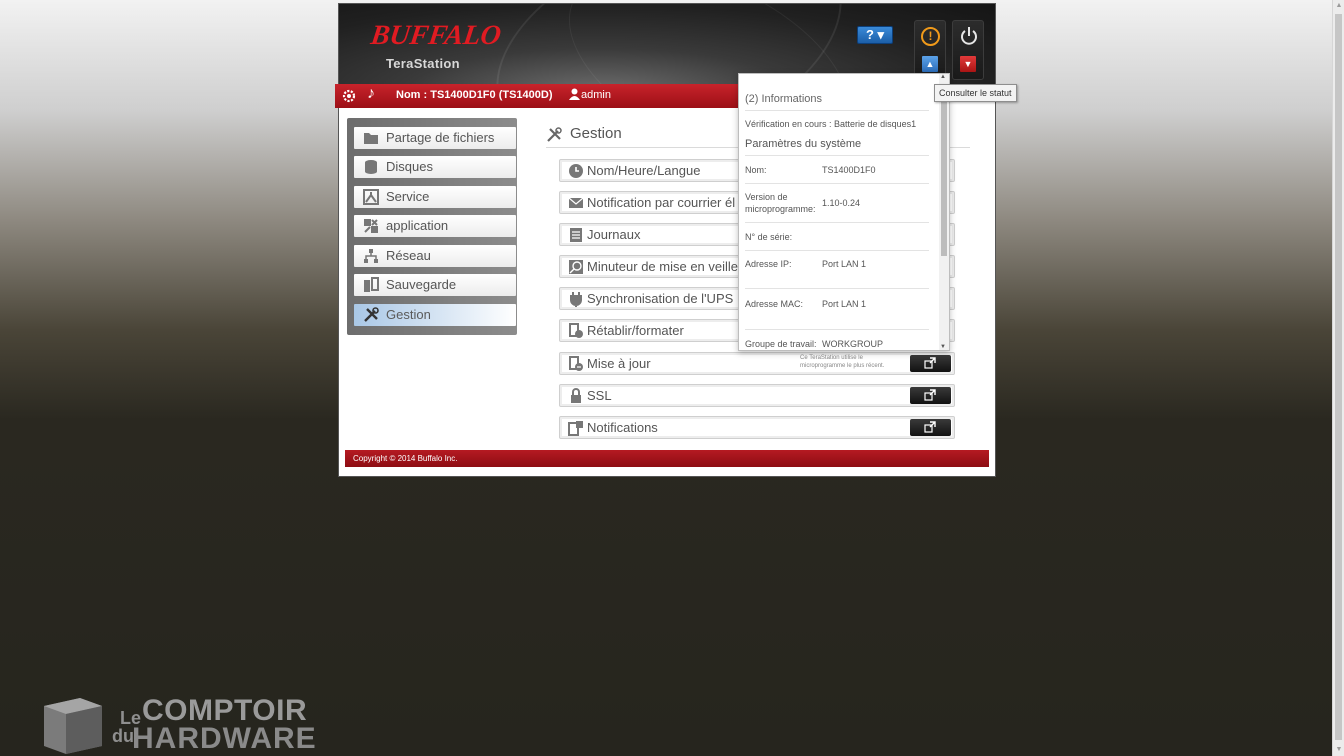 The image size is (1344, 756). I want to click on info-value-name: TS1400D1F0, so click(849, 170).